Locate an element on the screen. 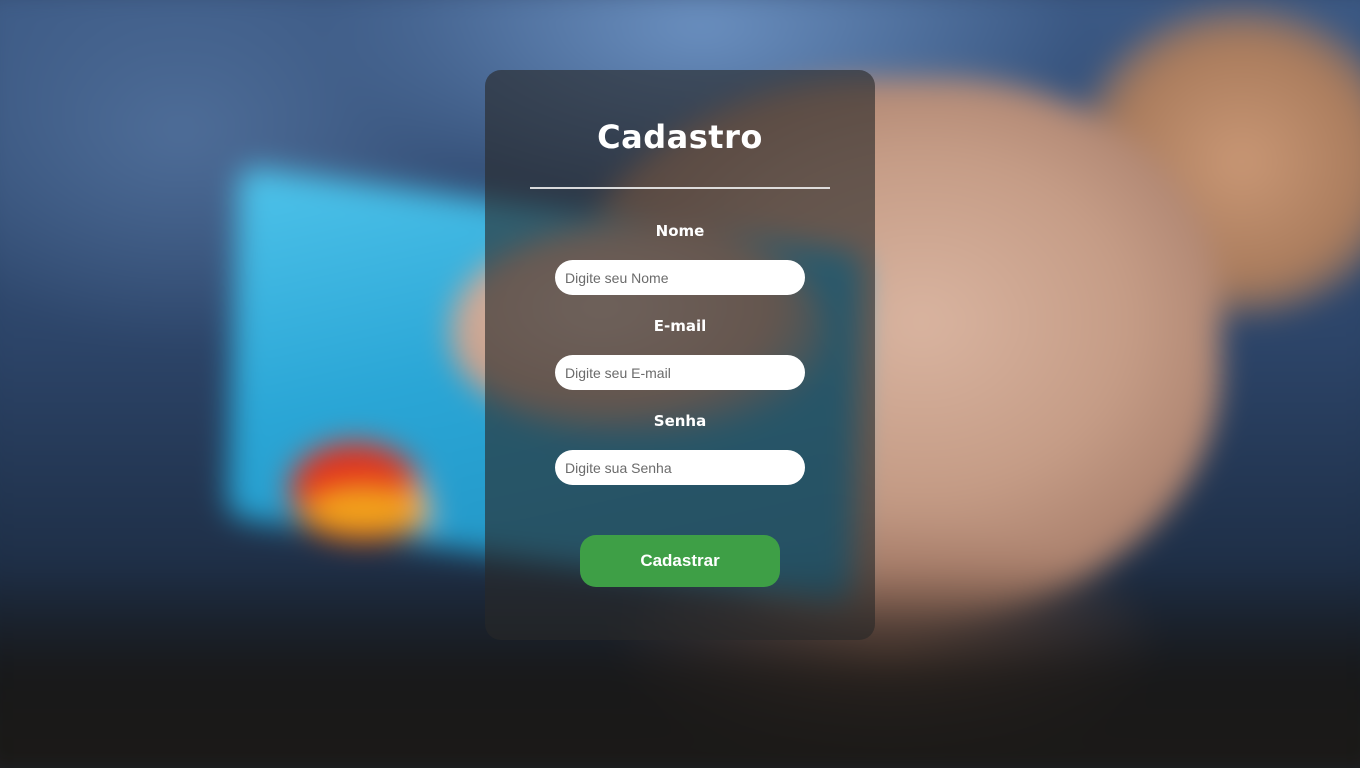 The width and height of the screenshot is (1360, 768). name-input is located at coordinates (680, 277).